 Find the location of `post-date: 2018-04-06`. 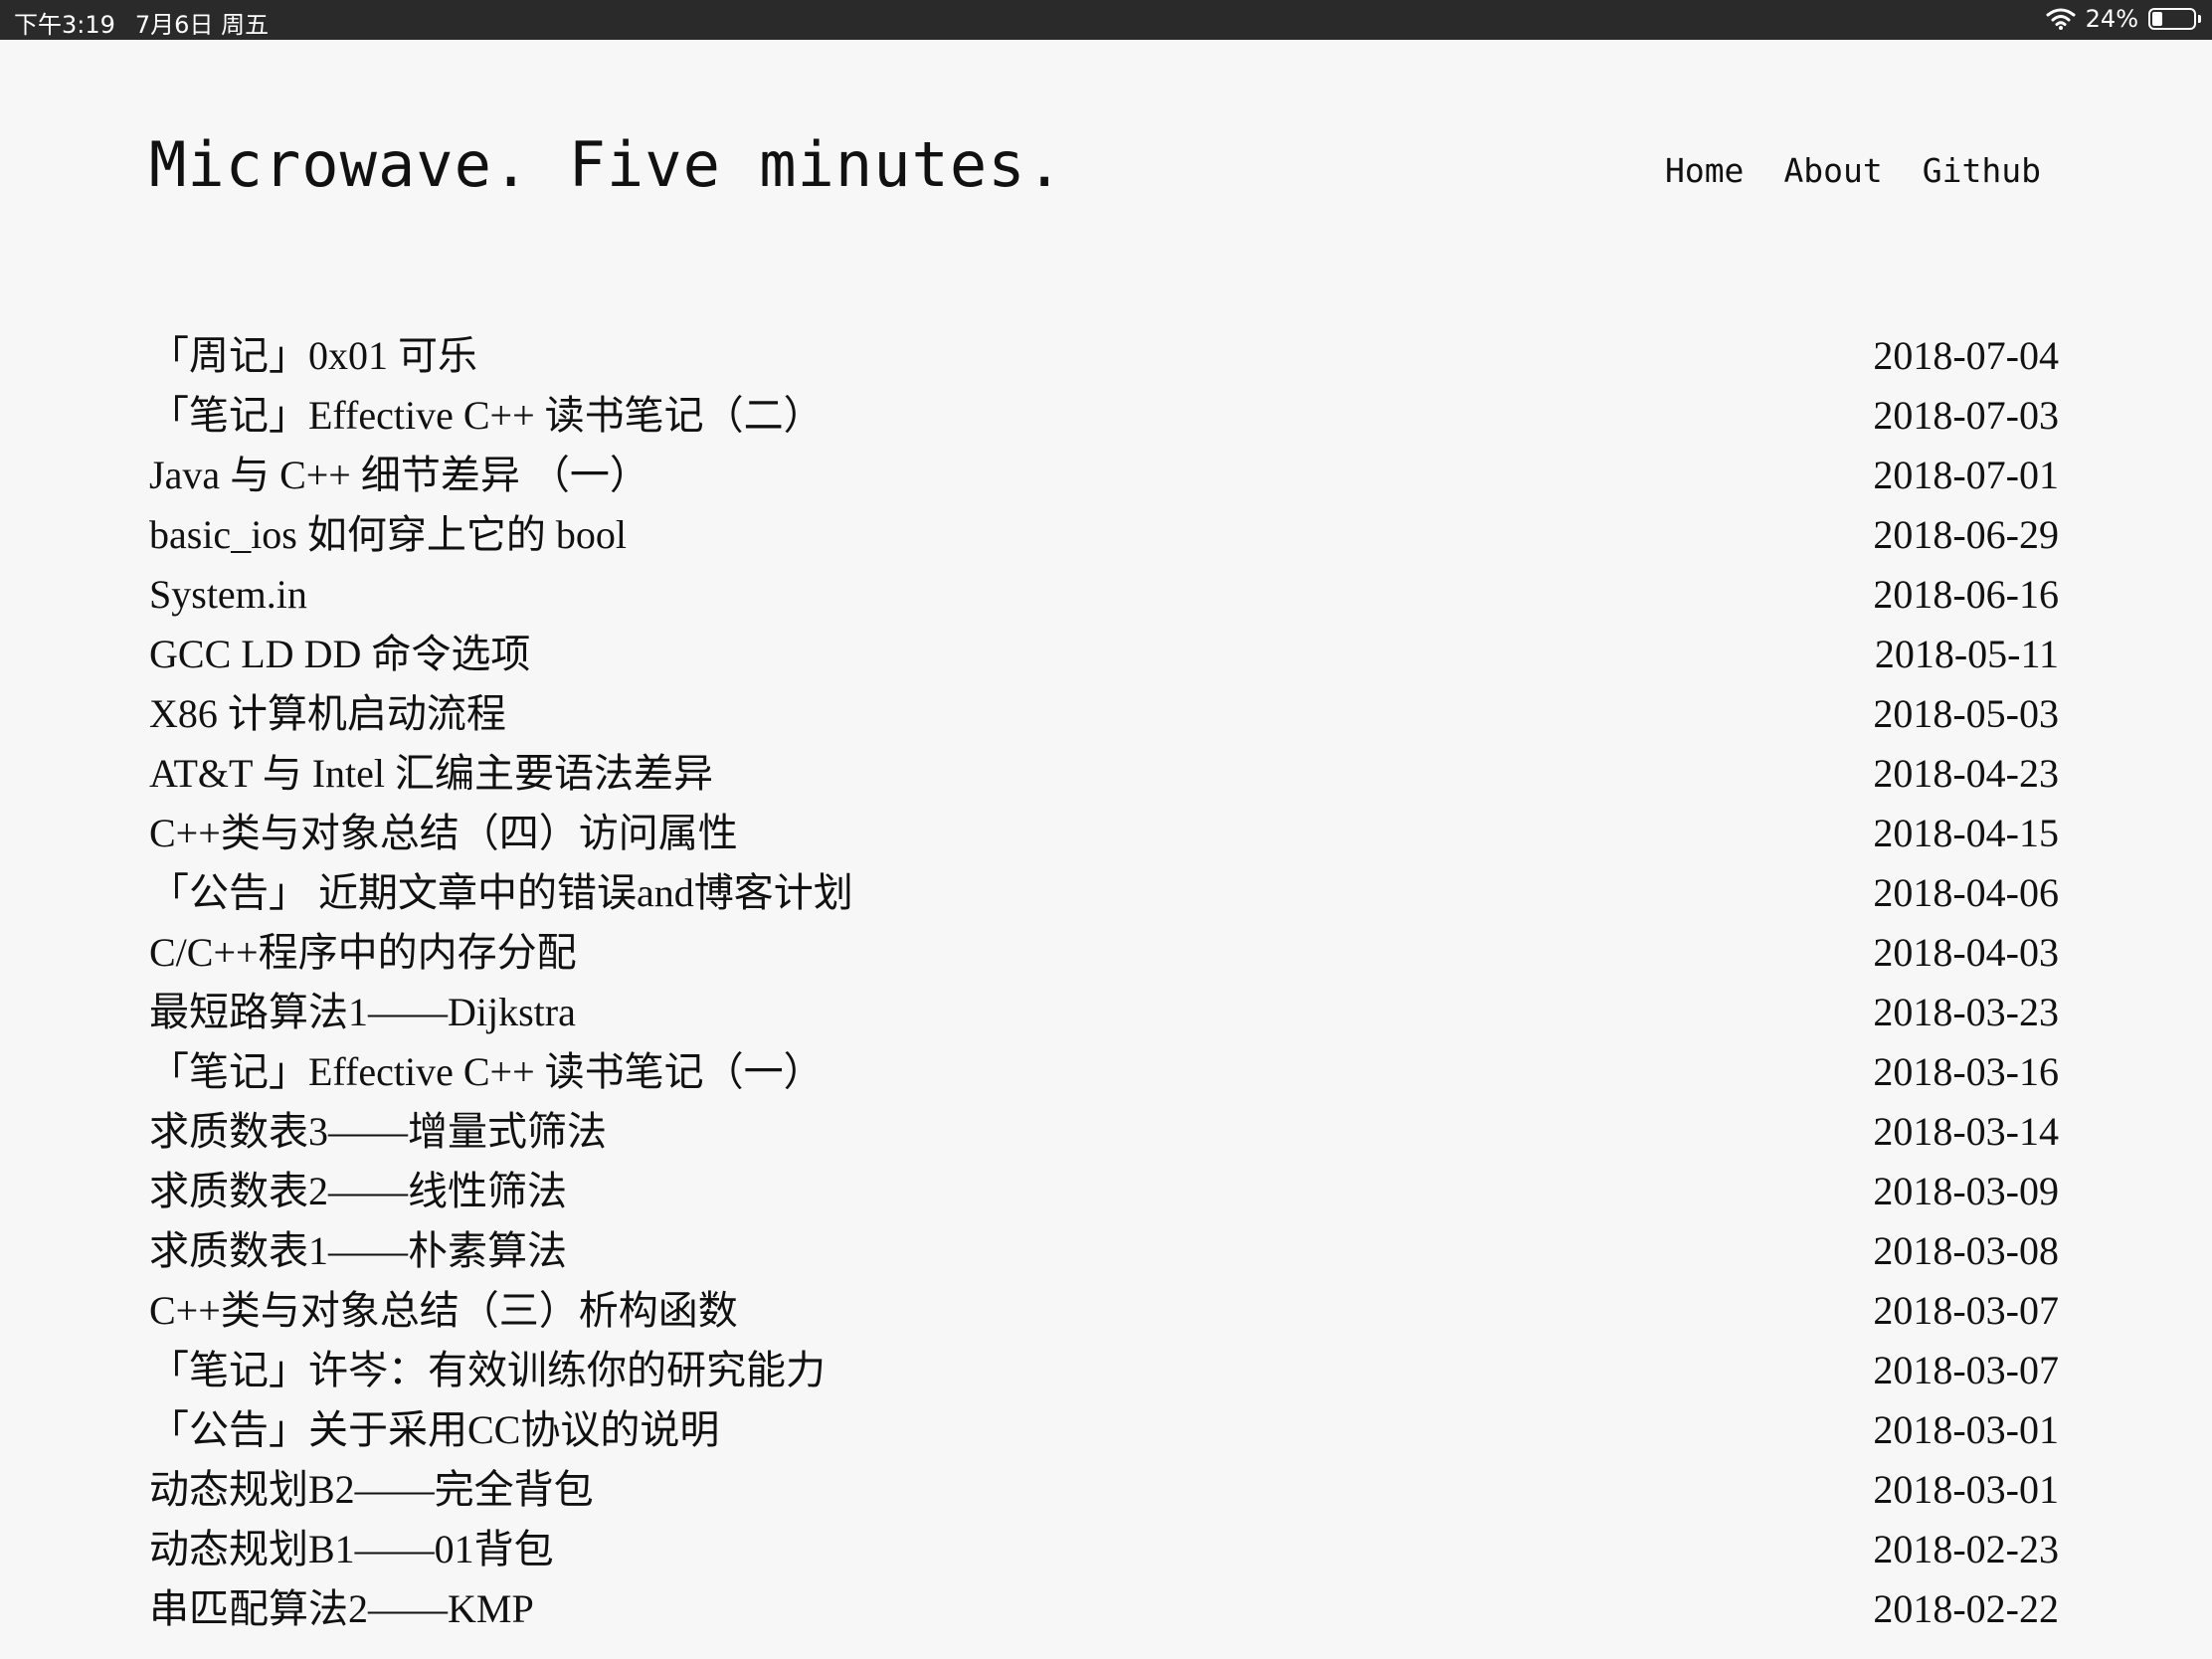

post-date: 2018-04-06 is located at coordinates (1966, 892).